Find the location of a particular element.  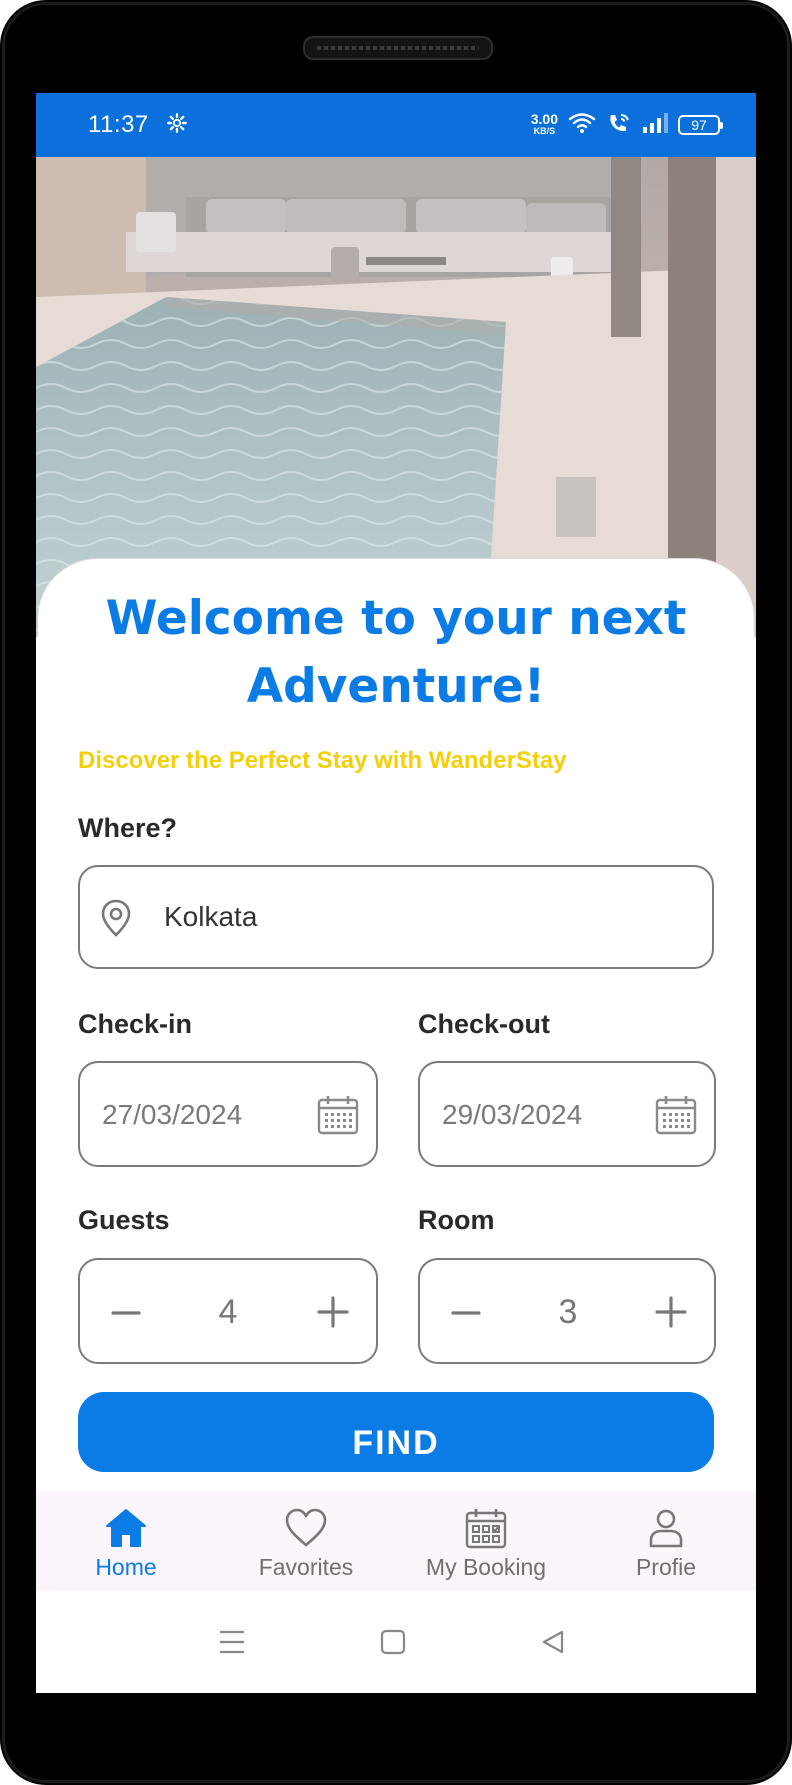

bottom-nav: Home Favorites My Booking Profie is located at coordinates (396, 1541).